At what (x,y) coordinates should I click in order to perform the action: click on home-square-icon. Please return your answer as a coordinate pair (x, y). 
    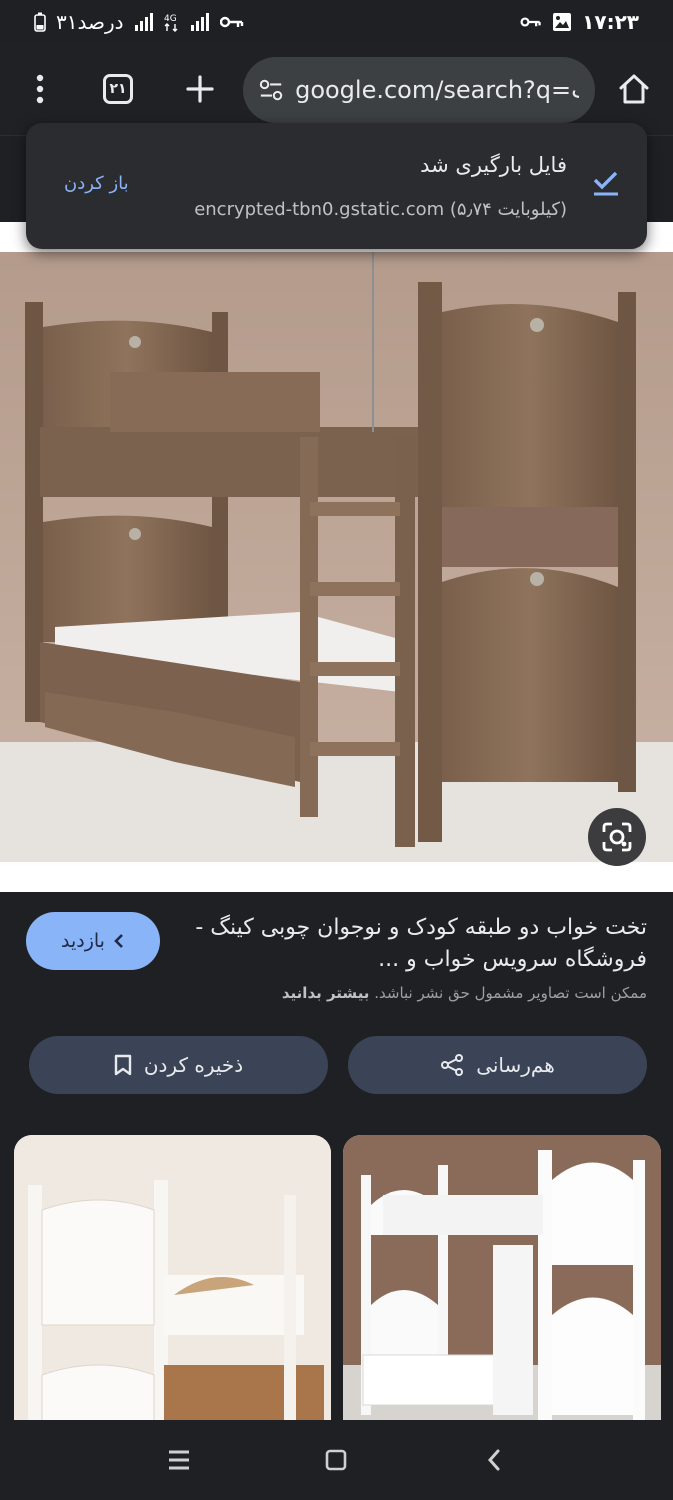
    Looking at the image, I should click on (336, 1460).